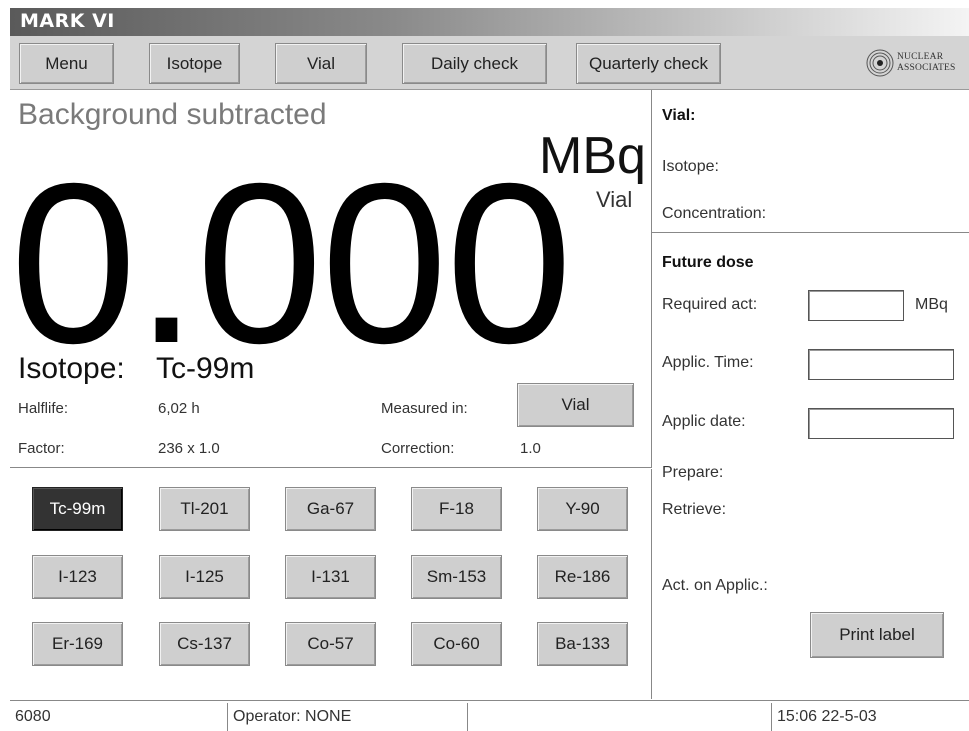  I want to click on applic-time-field, so click(881, 364).